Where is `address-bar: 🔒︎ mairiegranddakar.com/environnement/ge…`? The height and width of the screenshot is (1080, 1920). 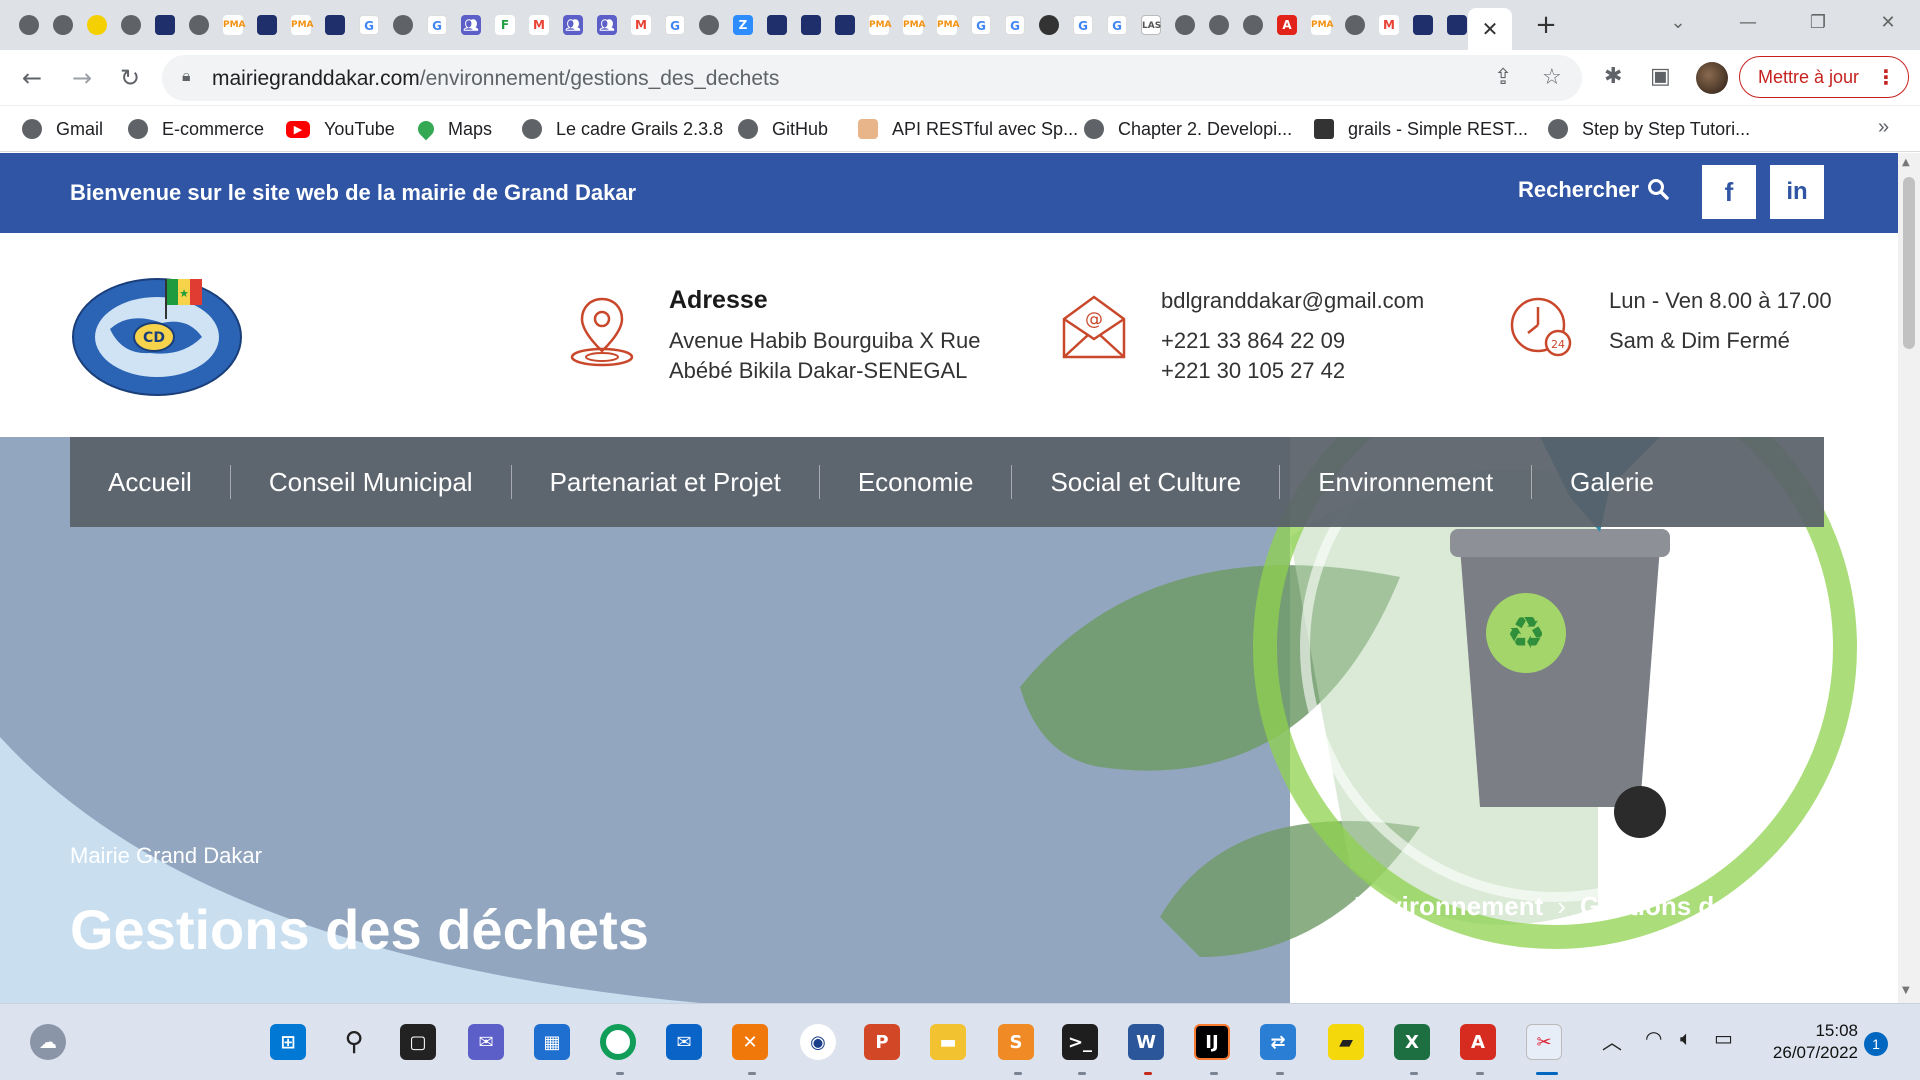 address-bar: 🔒︎ mairiegranddakar.com/environnement/ge… is located at coordinates (872, 78).